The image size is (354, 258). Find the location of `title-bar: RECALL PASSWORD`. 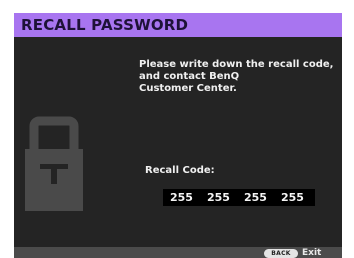

title-bar: RECALL PASSWORD is located at coordinates (178, 25).